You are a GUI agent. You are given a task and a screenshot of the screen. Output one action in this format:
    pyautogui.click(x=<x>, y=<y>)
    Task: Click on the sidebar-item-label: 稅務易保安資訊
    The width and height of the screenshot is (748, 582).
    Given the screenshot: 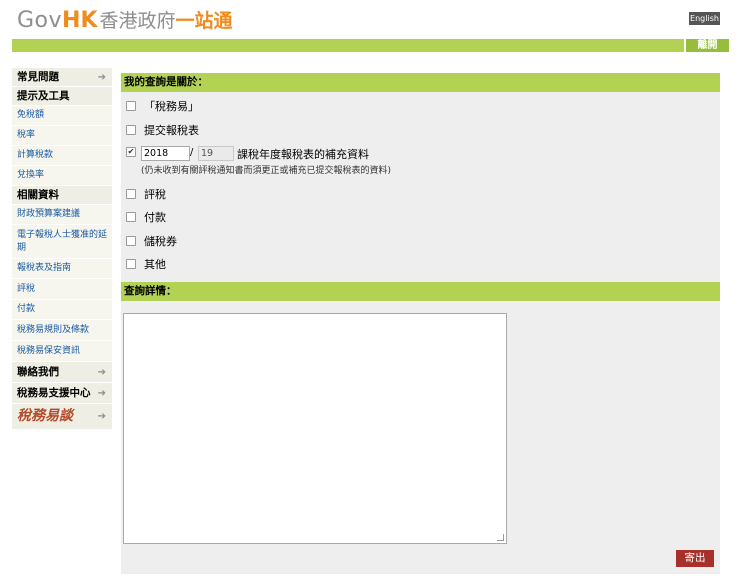 What is the action you would take?
    pyautogui.click(x=49, y=350)
    